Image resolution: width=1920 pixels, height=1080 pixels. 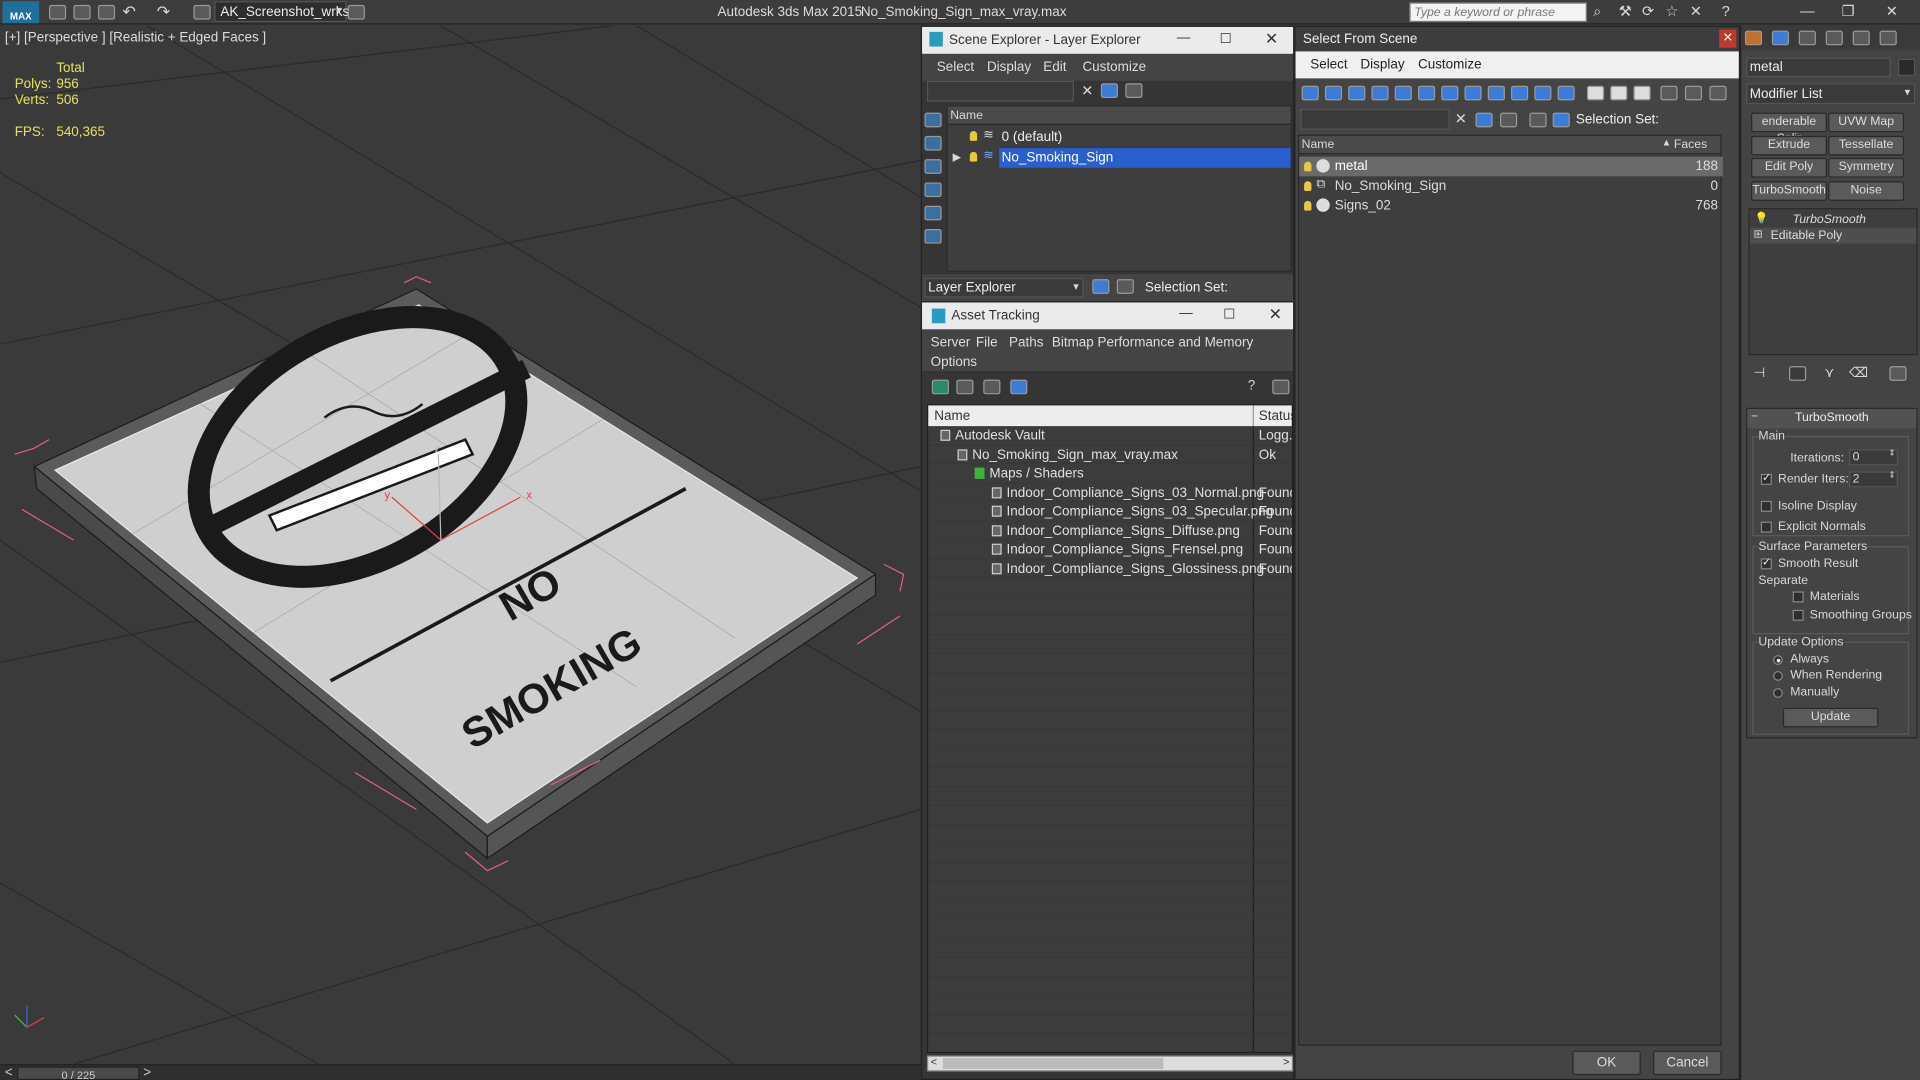 What do you see at coordinates (1780, 38) in the screenshot?
I see `modify-tab-icon` at bounding box center [1780, 38].